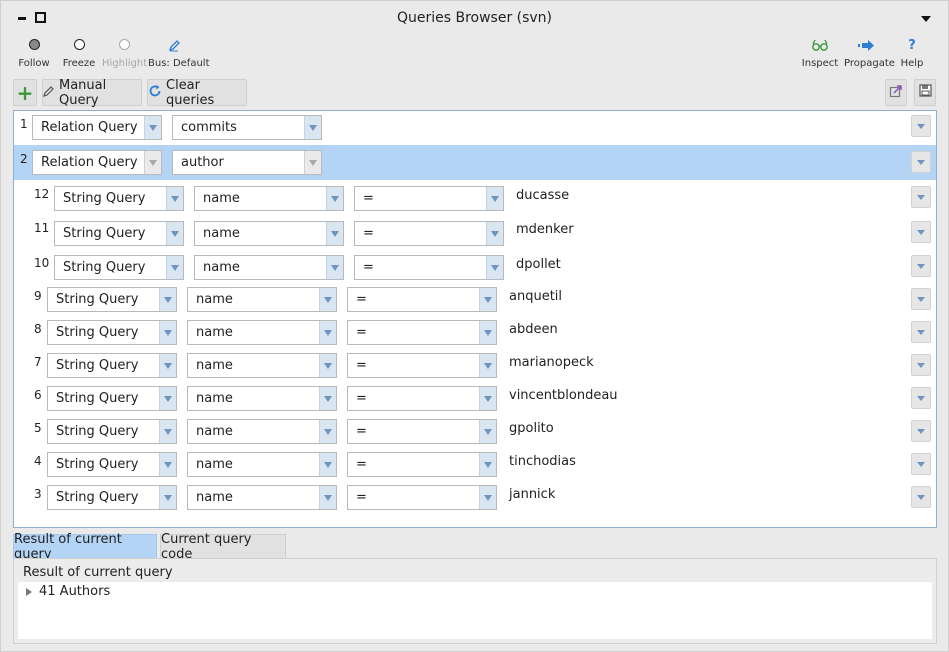 The width and height of the screenshot is (949, 652). I want to click on query-value: tinchodias, so click(542, 461).